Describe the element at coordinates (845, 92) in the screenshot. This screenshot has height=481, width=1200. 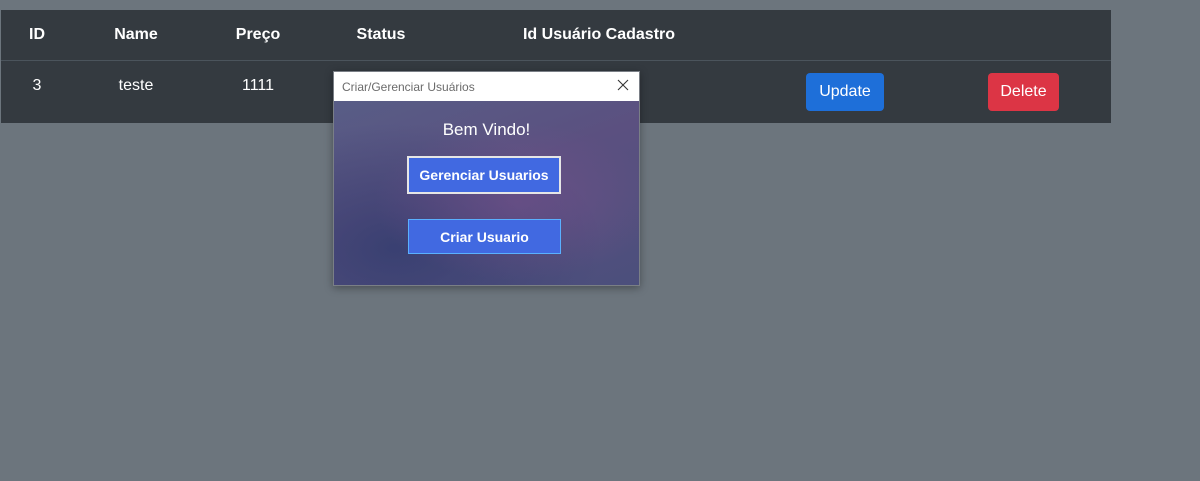
I see `update-button: Update` at that location.